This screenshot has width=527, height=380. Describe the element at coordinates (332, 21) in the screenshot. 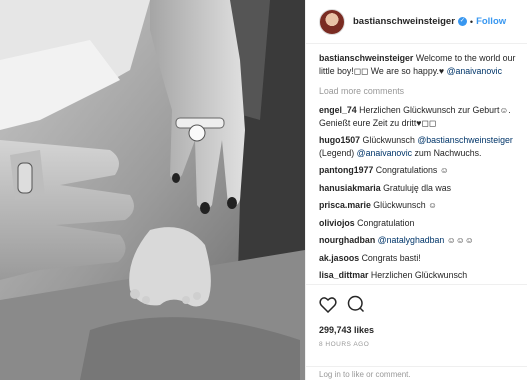

I see `avatar` at that location.